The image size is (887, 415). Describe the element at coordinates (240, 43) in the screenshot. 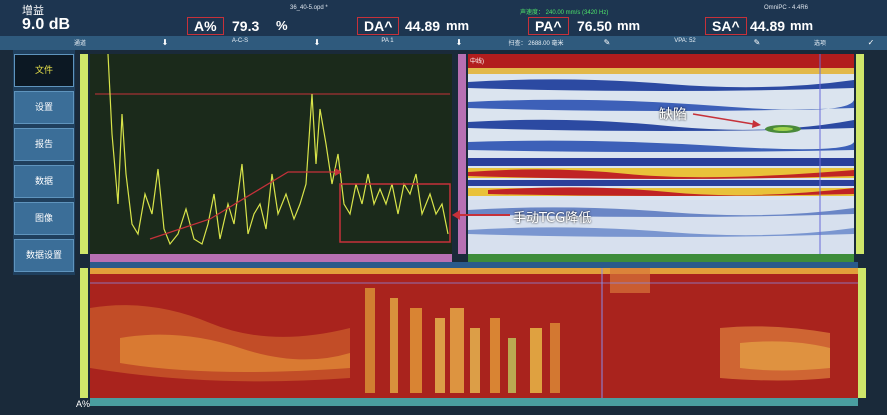

I see `tab-view-layout: A-C-S` at that location.